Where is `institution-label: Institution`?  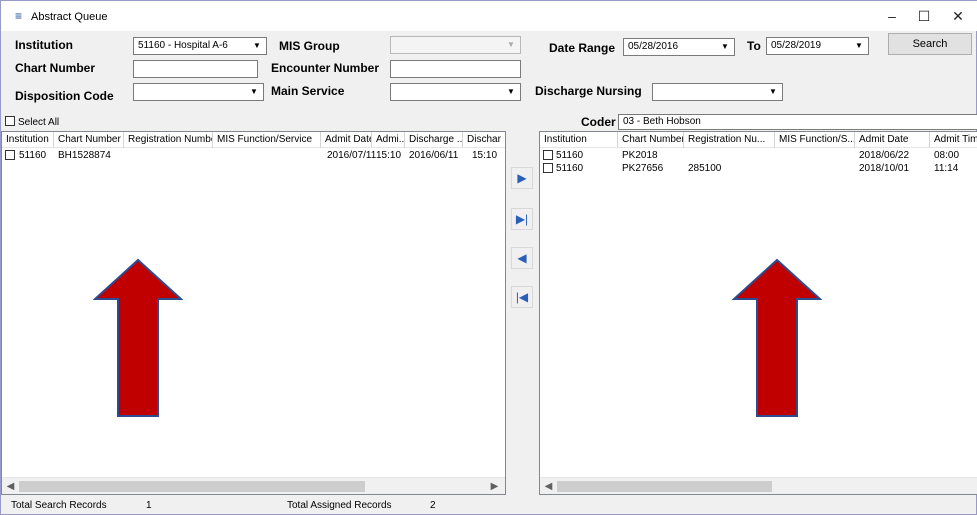 institution-label: Institution is located at coordinates (44, 45).